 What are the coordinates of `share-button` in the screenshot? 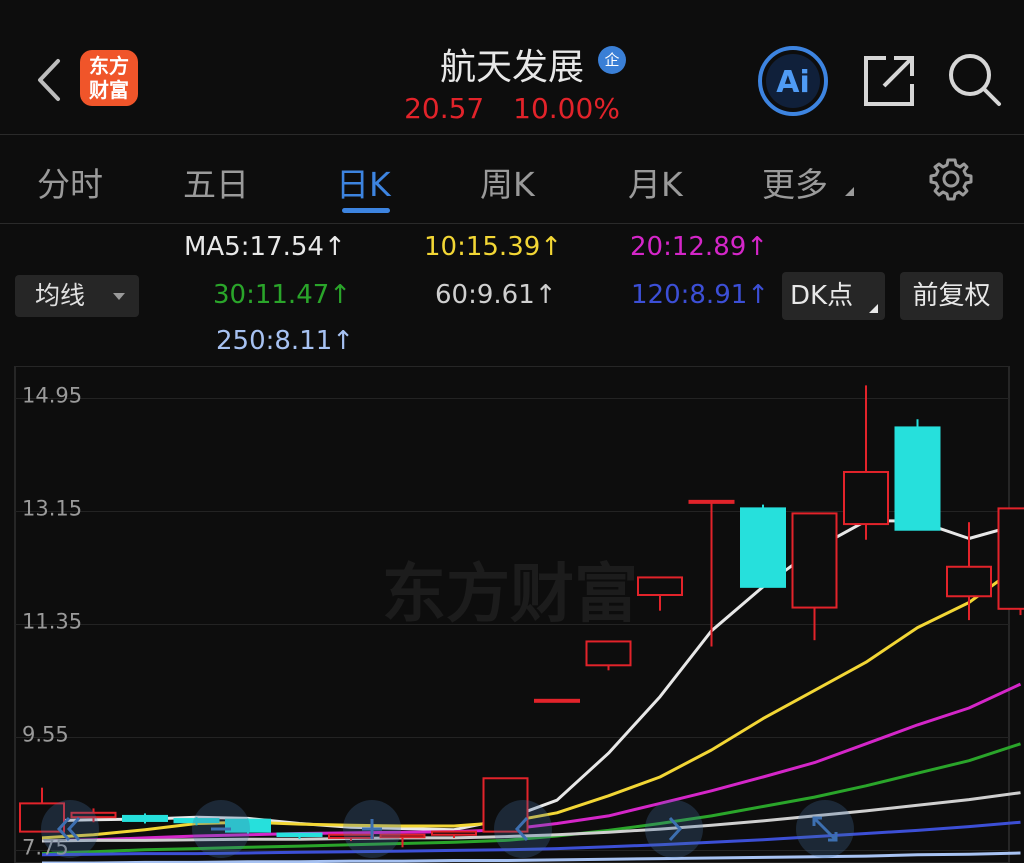 It's located at (889, 81).